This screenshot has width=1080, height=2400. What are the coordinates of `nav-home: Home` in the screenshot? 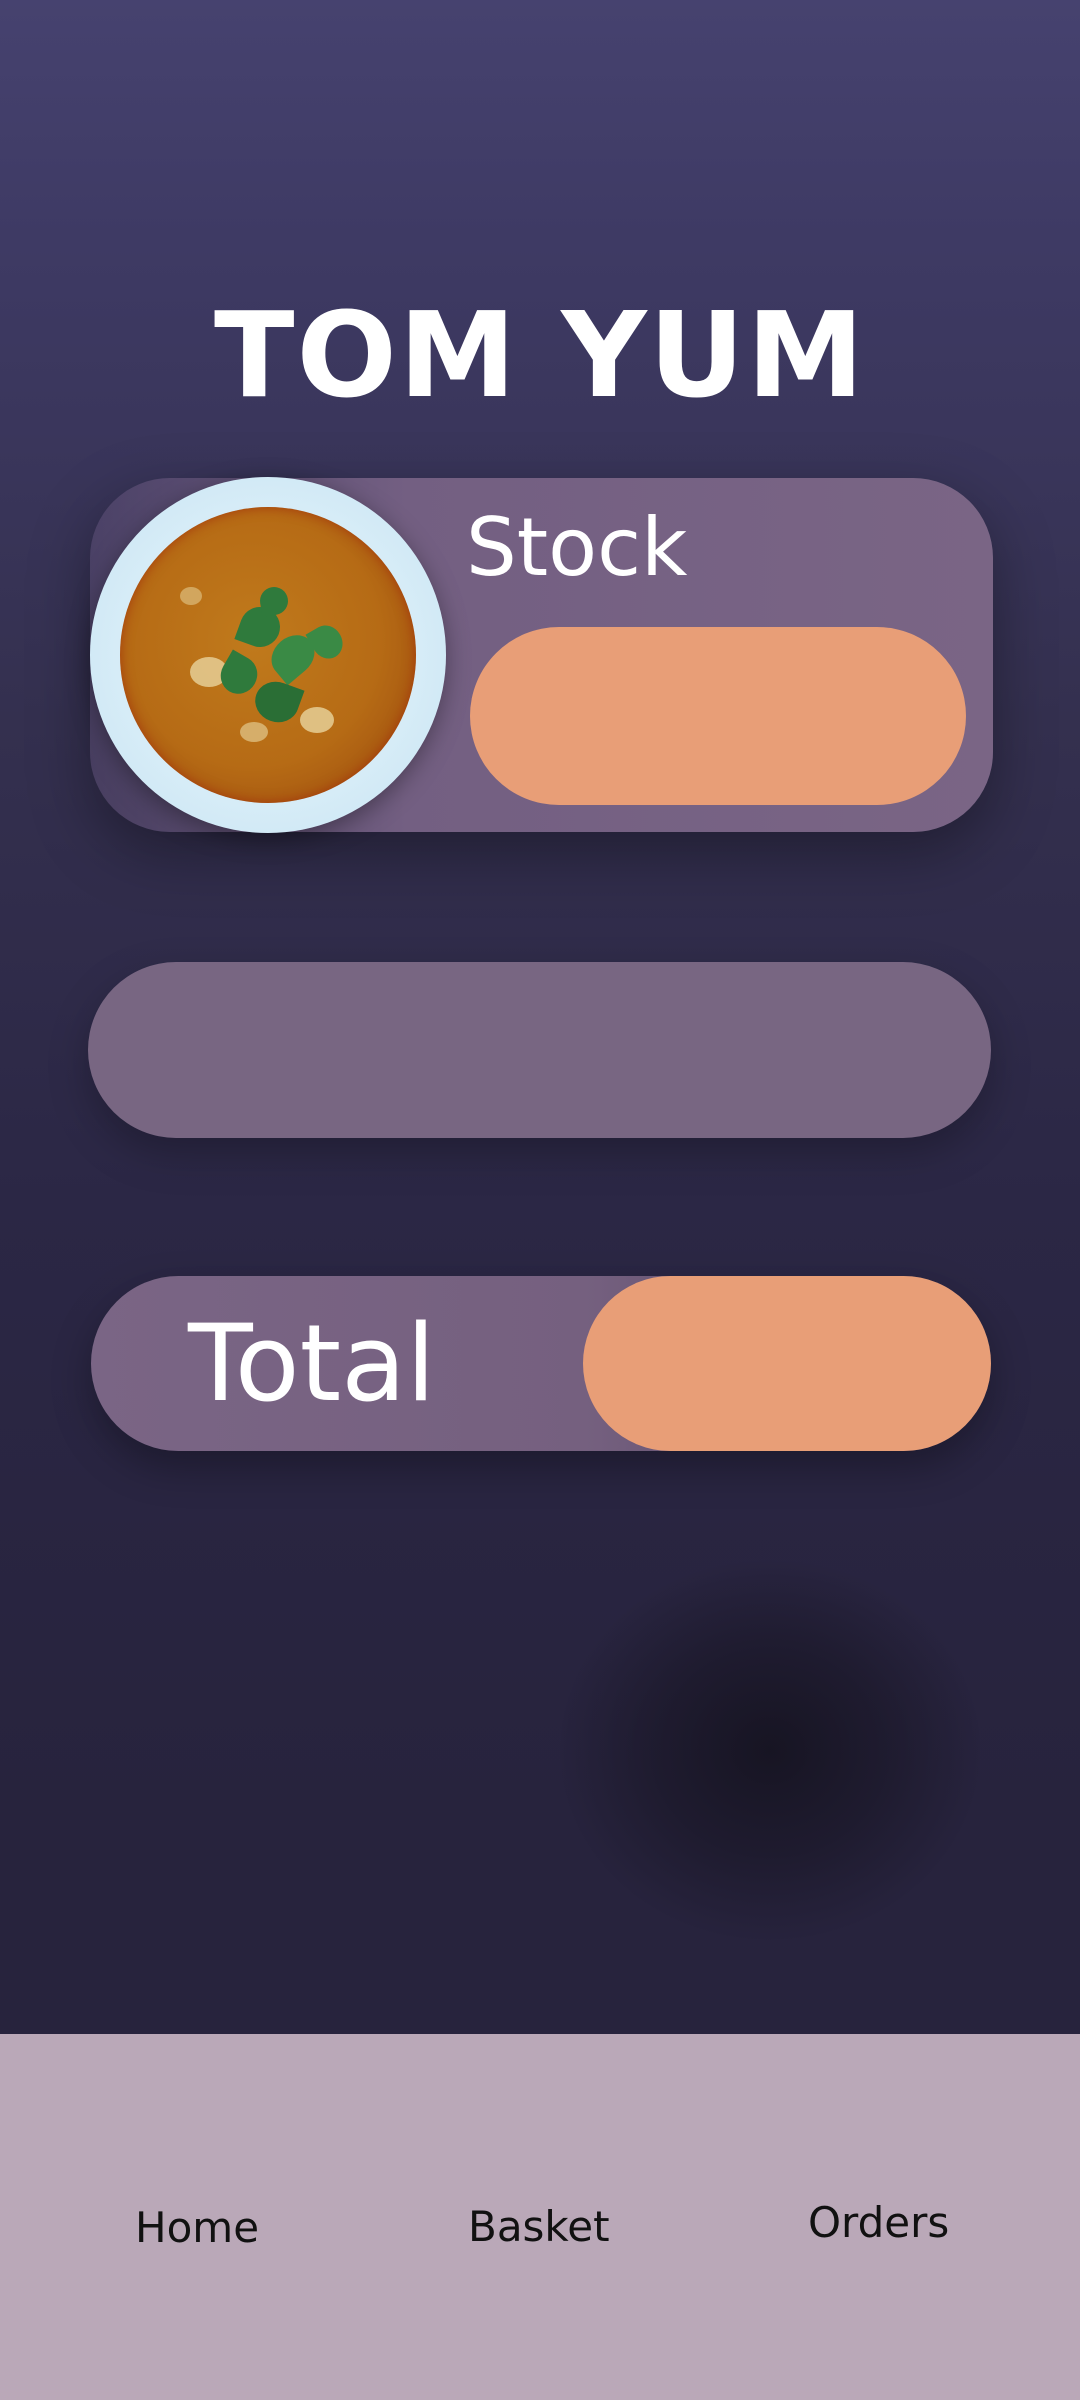 It's located at (197, 2228).